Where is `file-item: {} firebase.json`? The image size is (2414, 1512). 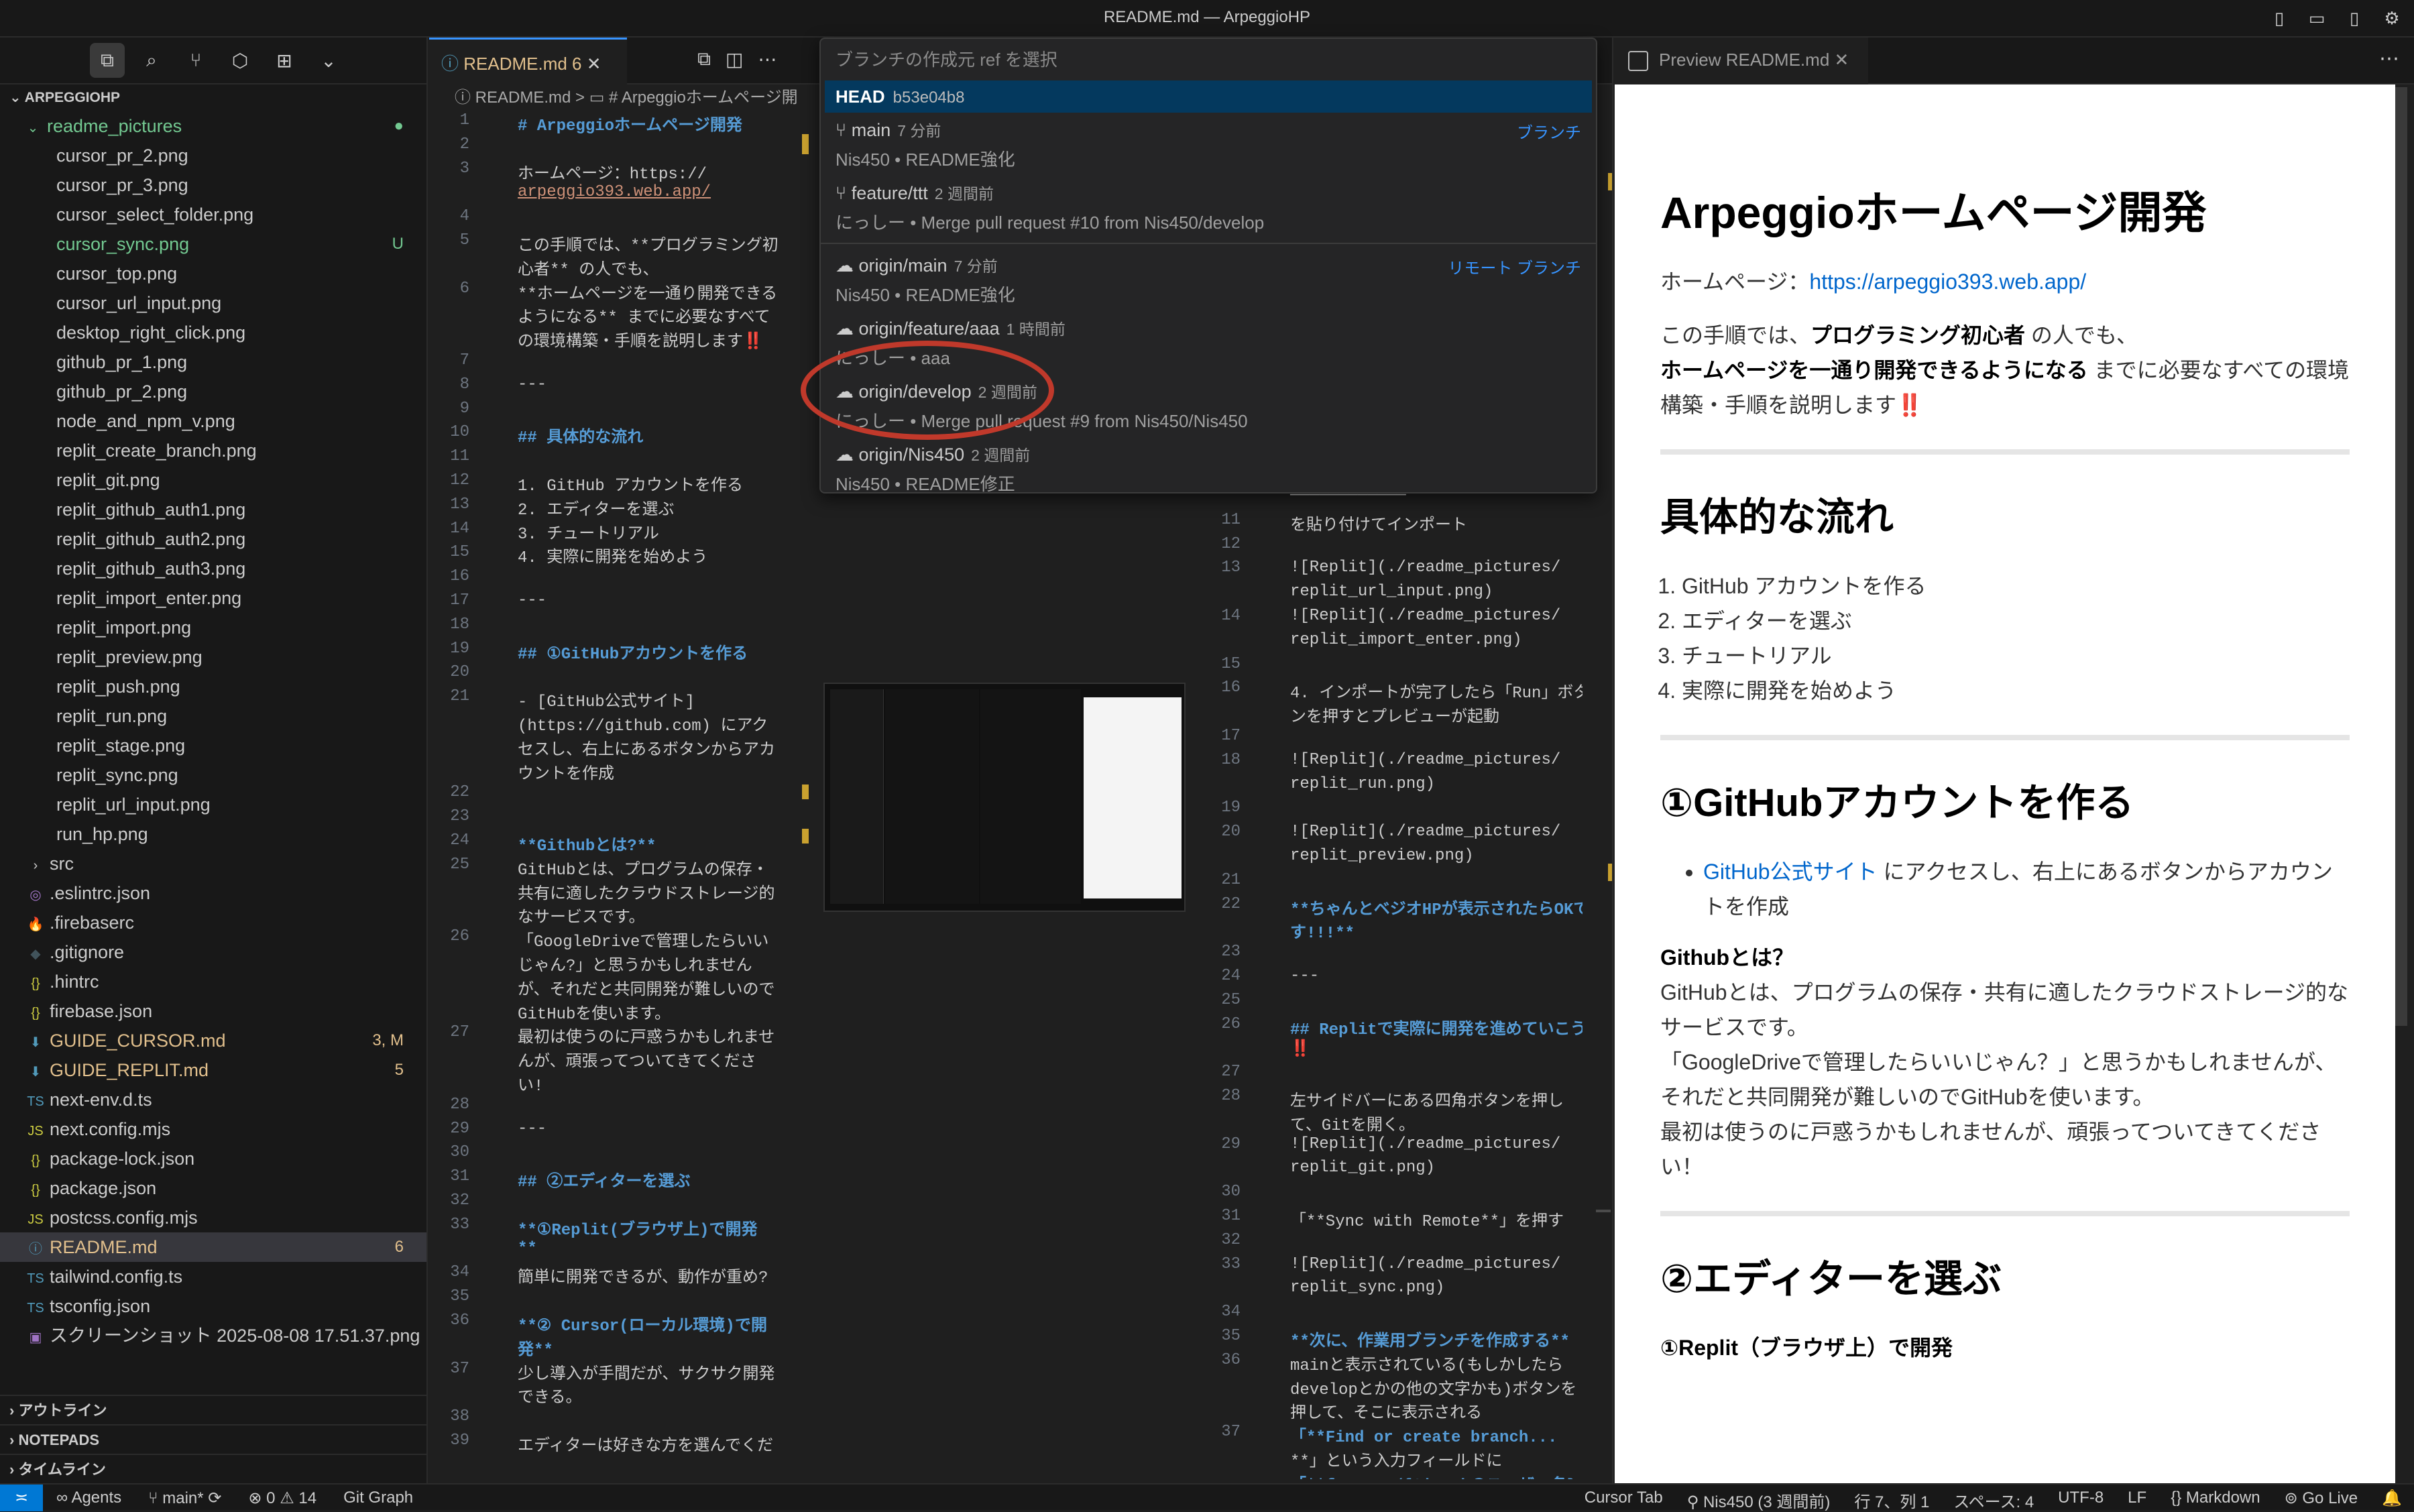 file-item: {} firebase.json is located at coordinates (213, 1011).